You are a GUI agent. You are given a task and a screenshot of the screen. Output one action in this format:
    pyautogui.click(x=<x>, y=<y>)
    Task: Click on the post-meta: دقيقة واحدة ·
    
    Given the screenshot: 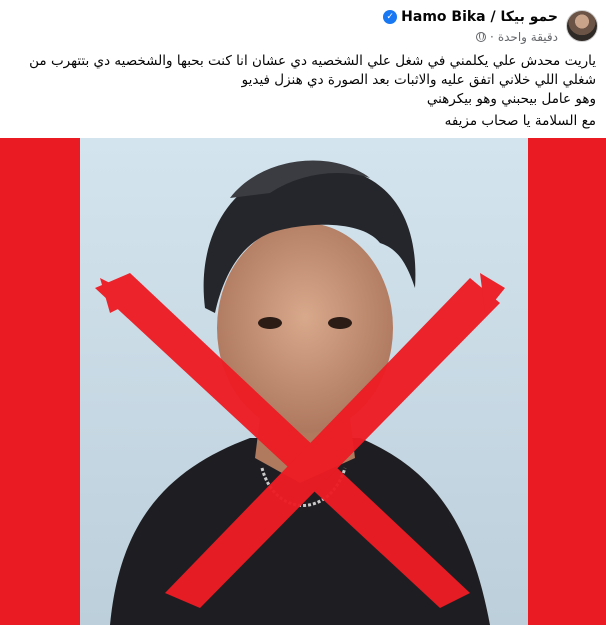 What is the action you would take?
    pyautogui.click(x=517, y=37)
    